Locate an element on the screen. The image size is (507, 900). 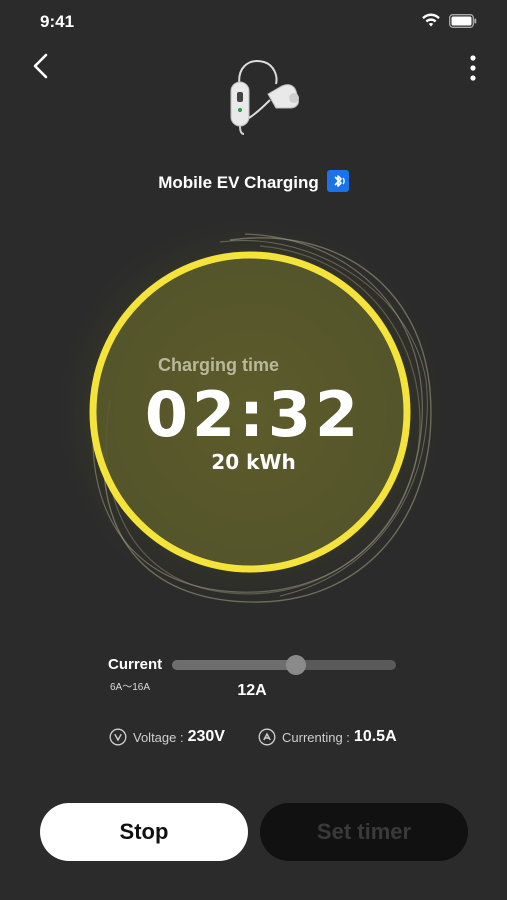
status-icons is located at coordinates (449, 20).